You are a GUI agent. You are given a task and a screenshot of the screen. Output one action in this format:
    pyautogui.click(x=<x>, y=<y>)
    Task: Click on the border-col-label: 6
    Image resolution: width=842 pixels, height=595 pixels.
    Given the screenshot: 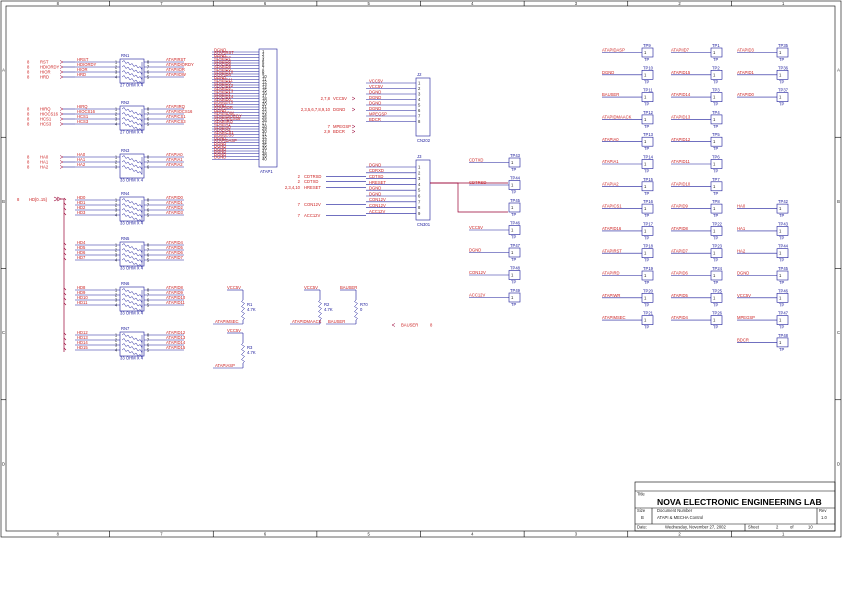 What is the action you would take?
    pyautogui.click(x=265, y=534)
    